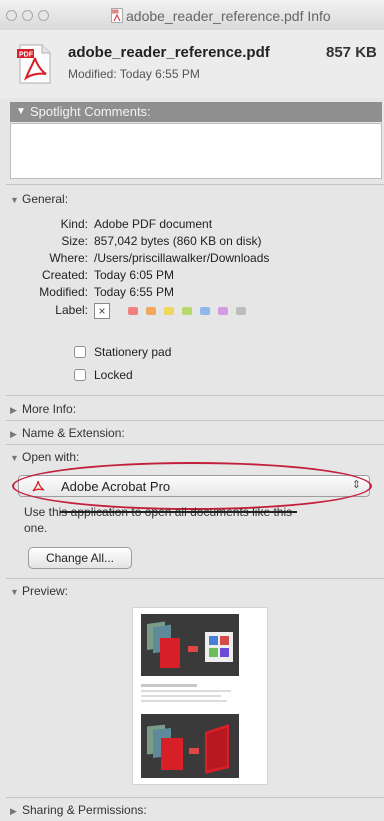 The width and height of the screenshot is (384, 821). Describe the element at coordinates (196, 112) in the screenshot. I see `spotlight-comments-header: ▼ Spotlight Comments:` at that location.